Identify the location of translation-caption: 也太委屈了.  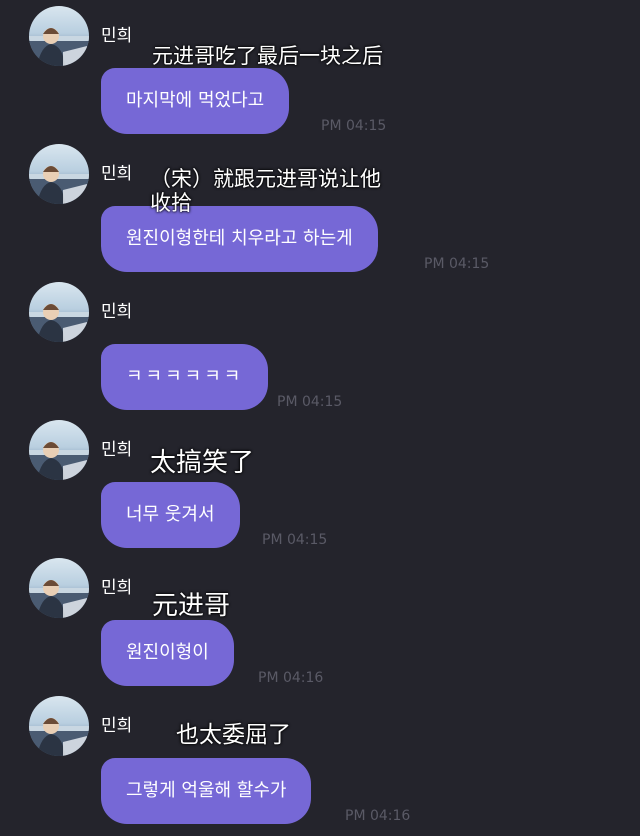
(233, 735).